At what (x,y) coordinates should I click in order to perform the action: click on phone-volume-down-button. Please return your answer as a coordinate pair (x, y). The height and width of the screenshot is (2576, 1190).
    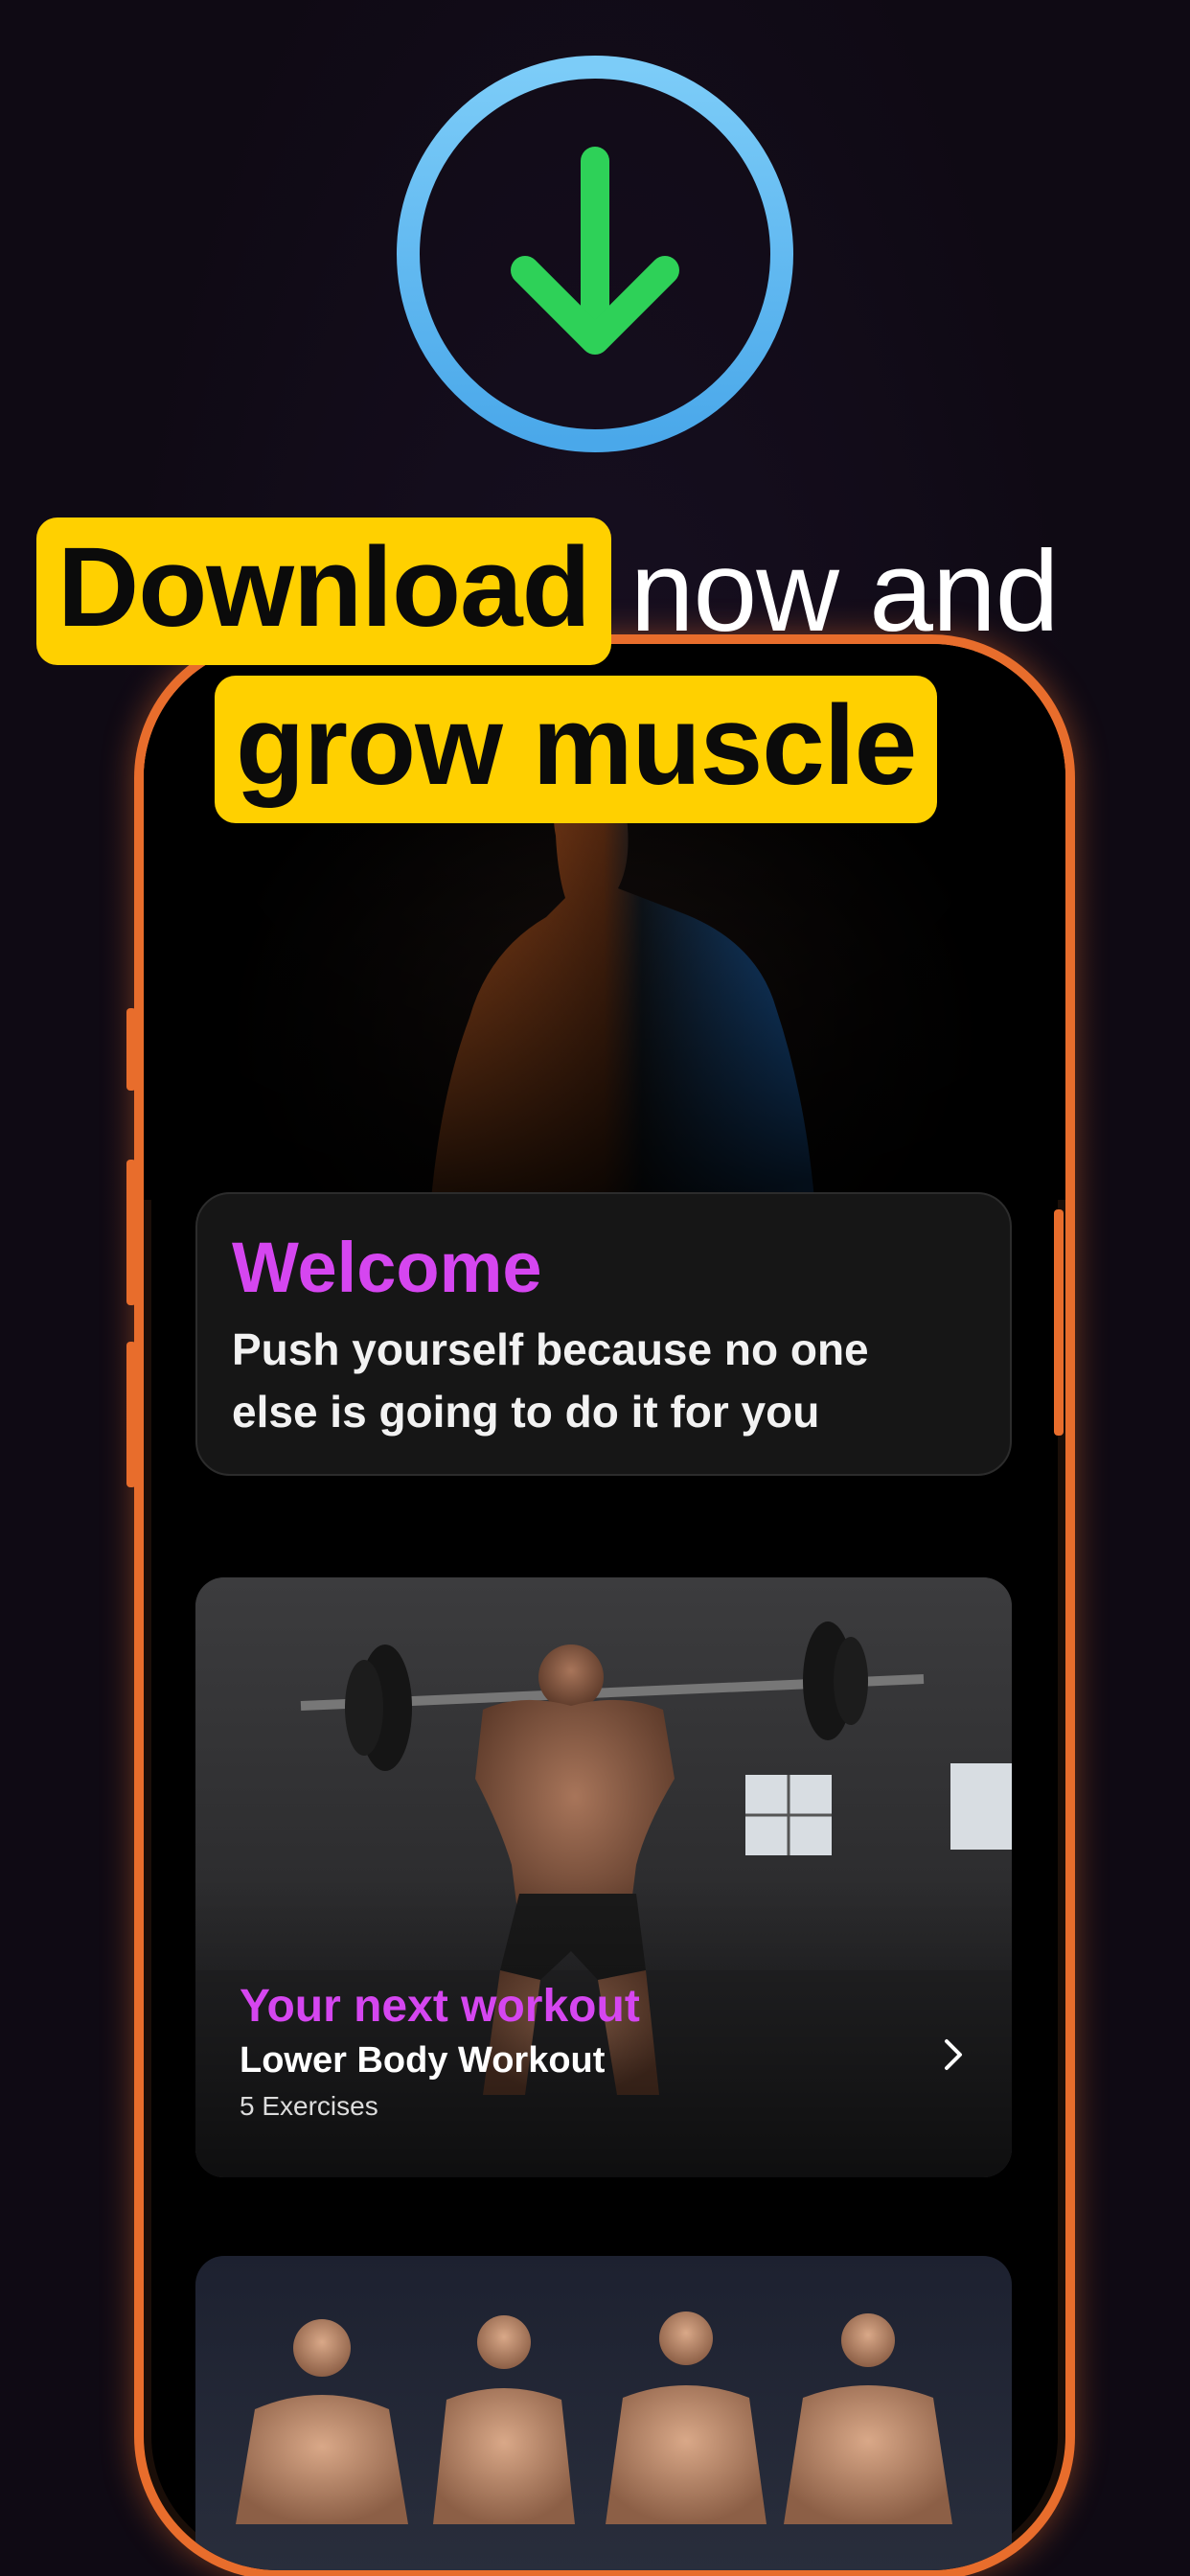
    Looking at the image, I should click on (131, 1414).